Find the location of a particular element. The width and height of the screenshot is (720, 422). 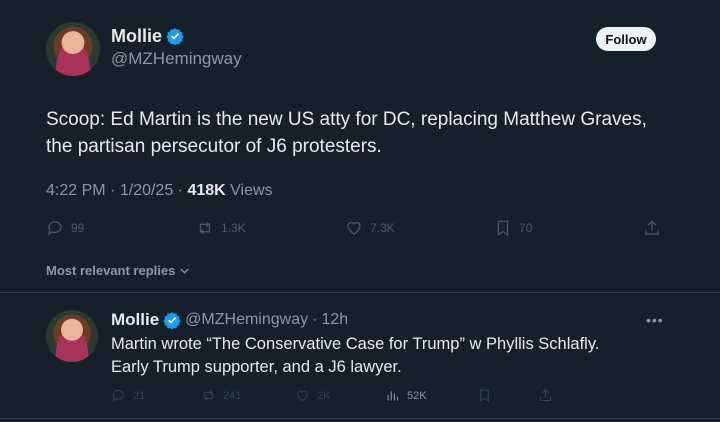

bookmark-count: 70 is located at coordinates (526, 228).